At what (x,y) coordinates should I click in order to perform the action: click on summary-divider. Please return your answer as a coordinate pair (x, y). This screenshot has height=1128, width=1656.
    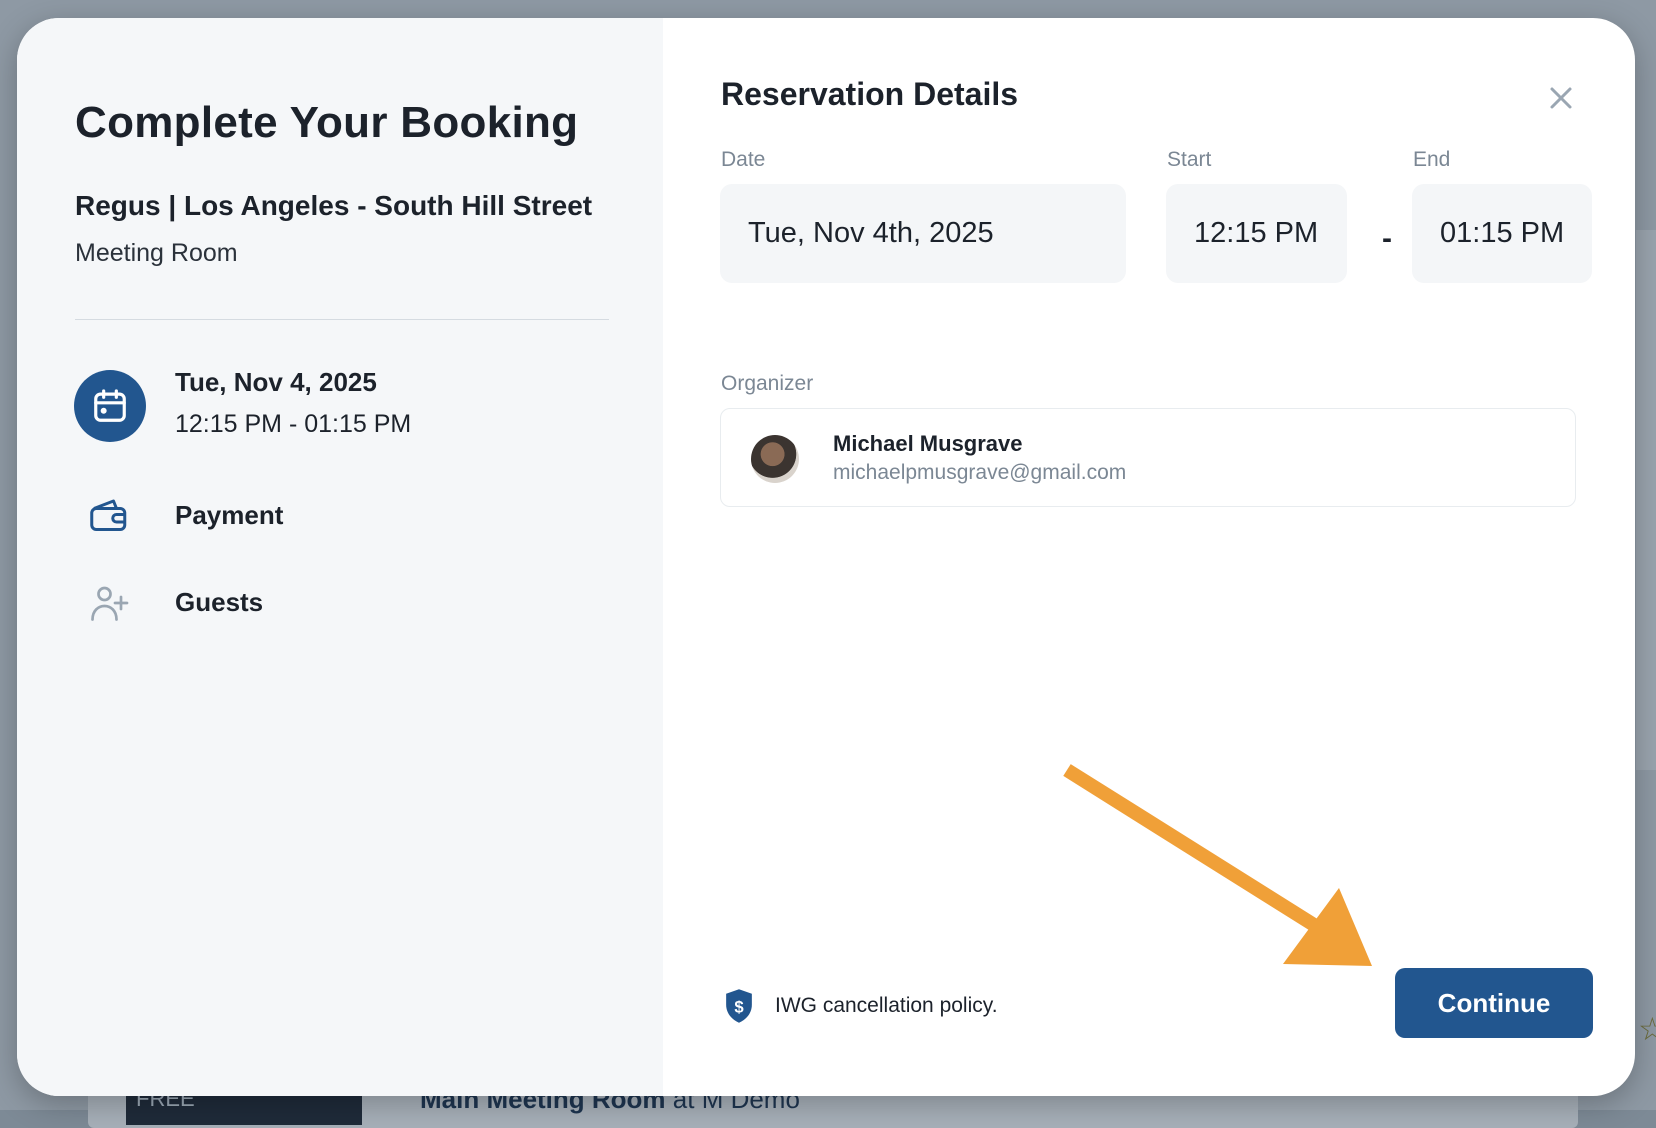
    Looking at the image, I should click on (342, 319).